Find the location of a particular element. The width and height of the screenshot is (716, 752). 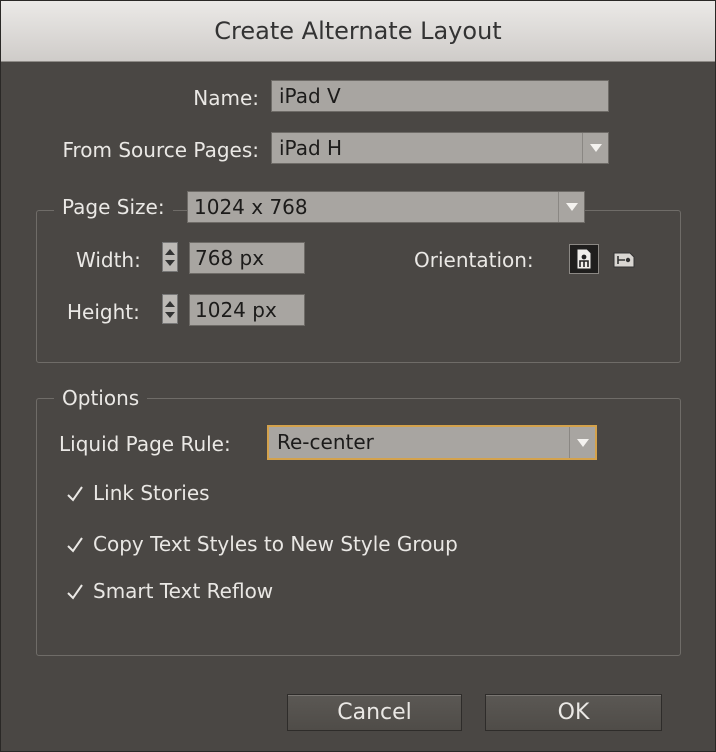

dialog-title: Create Alternate Layout is located at coordinates (358, 31).